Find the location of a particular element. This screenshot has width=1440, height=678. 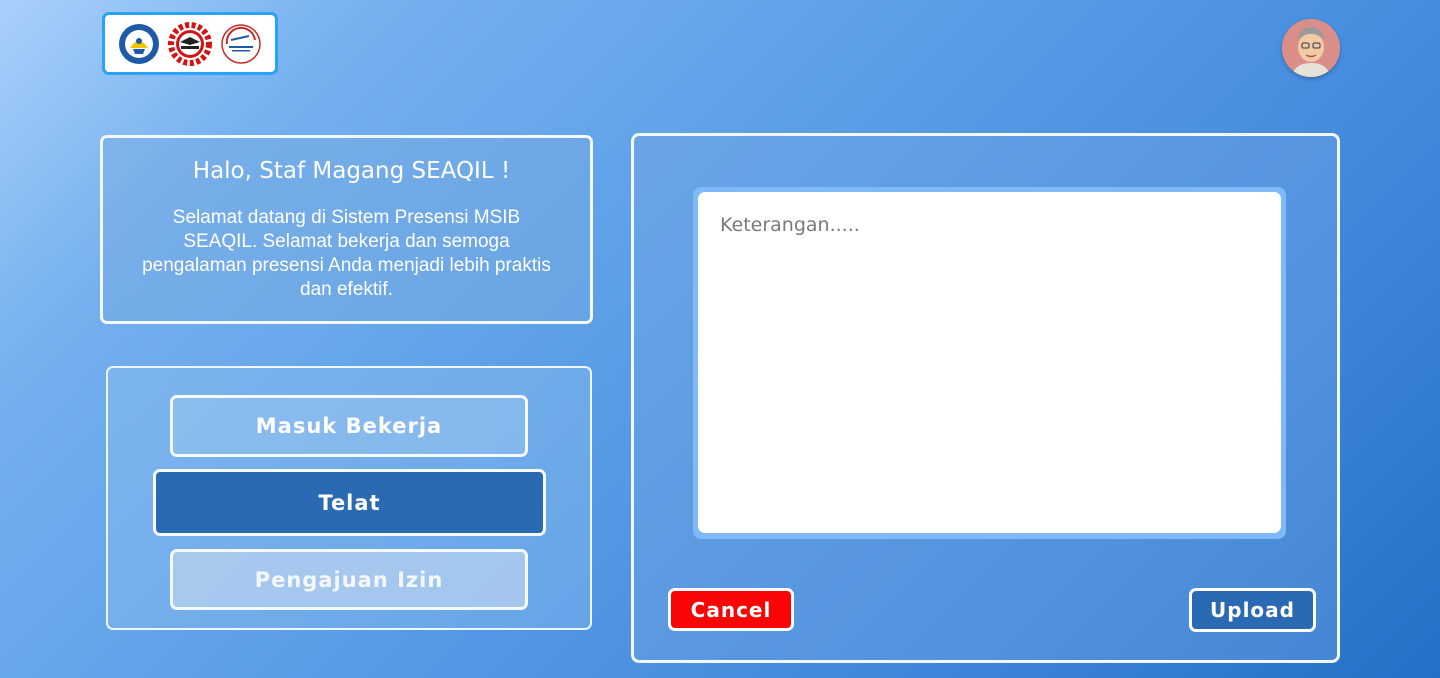

kemendikbud-logo is located at coordinates (139, 43).